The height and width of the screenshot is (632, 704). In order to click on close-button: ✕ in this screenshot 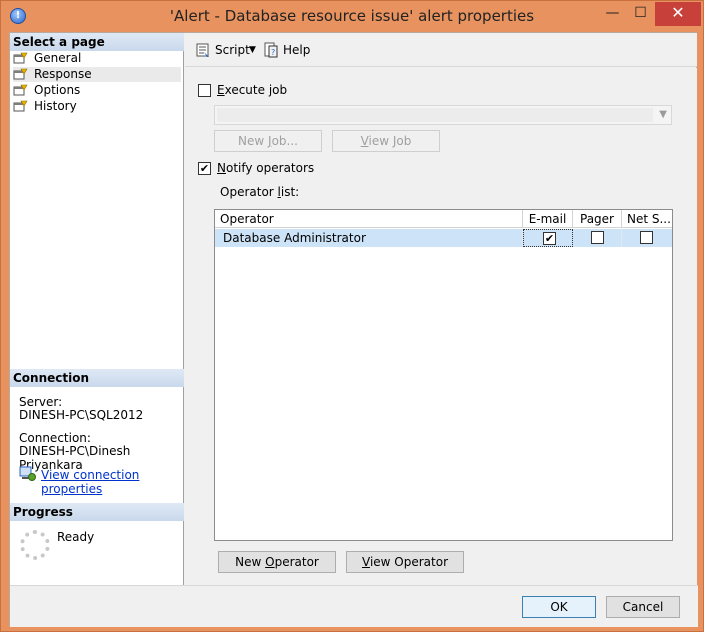, I will do `click(678, 14)`.